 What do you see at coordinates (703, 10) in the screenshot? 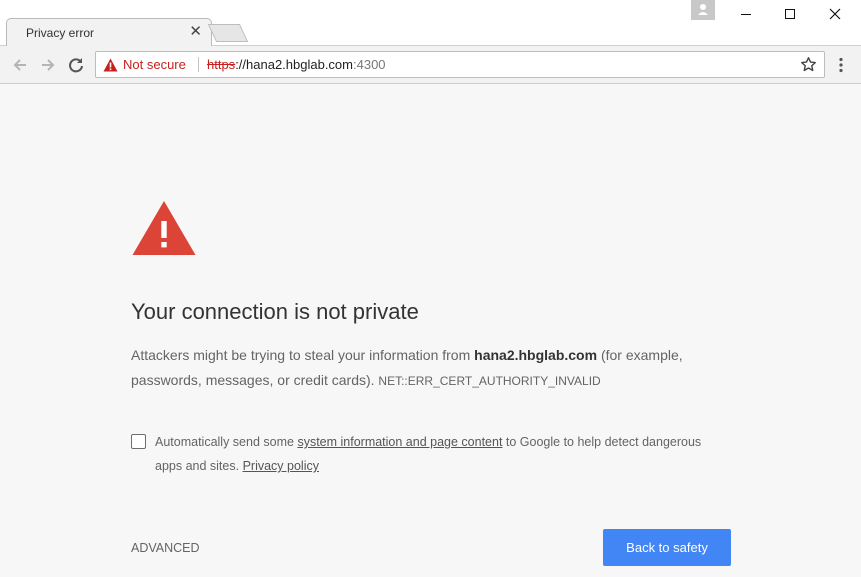
I see `profile-icon` at bounding box center [703, 10].